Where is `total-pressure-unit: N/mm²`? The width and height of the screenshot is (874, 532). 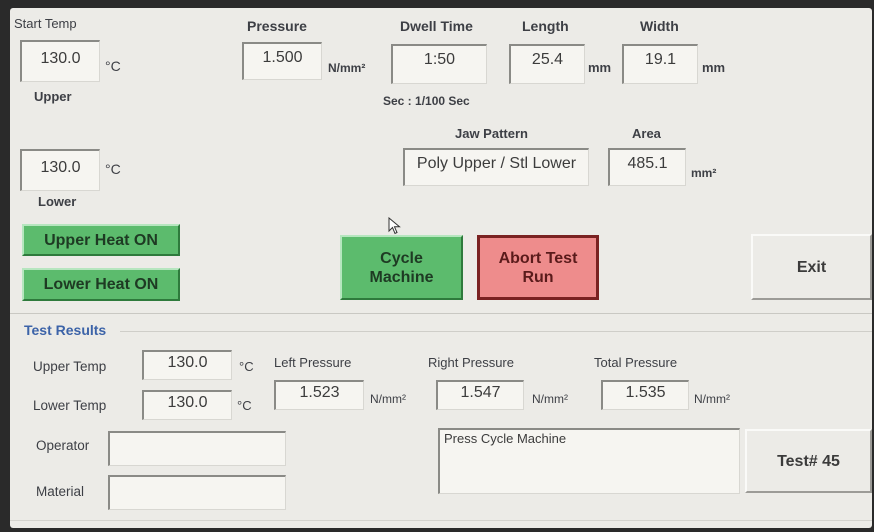
total-pressure-unit: N/mm² is located at coordinates (712, 399).